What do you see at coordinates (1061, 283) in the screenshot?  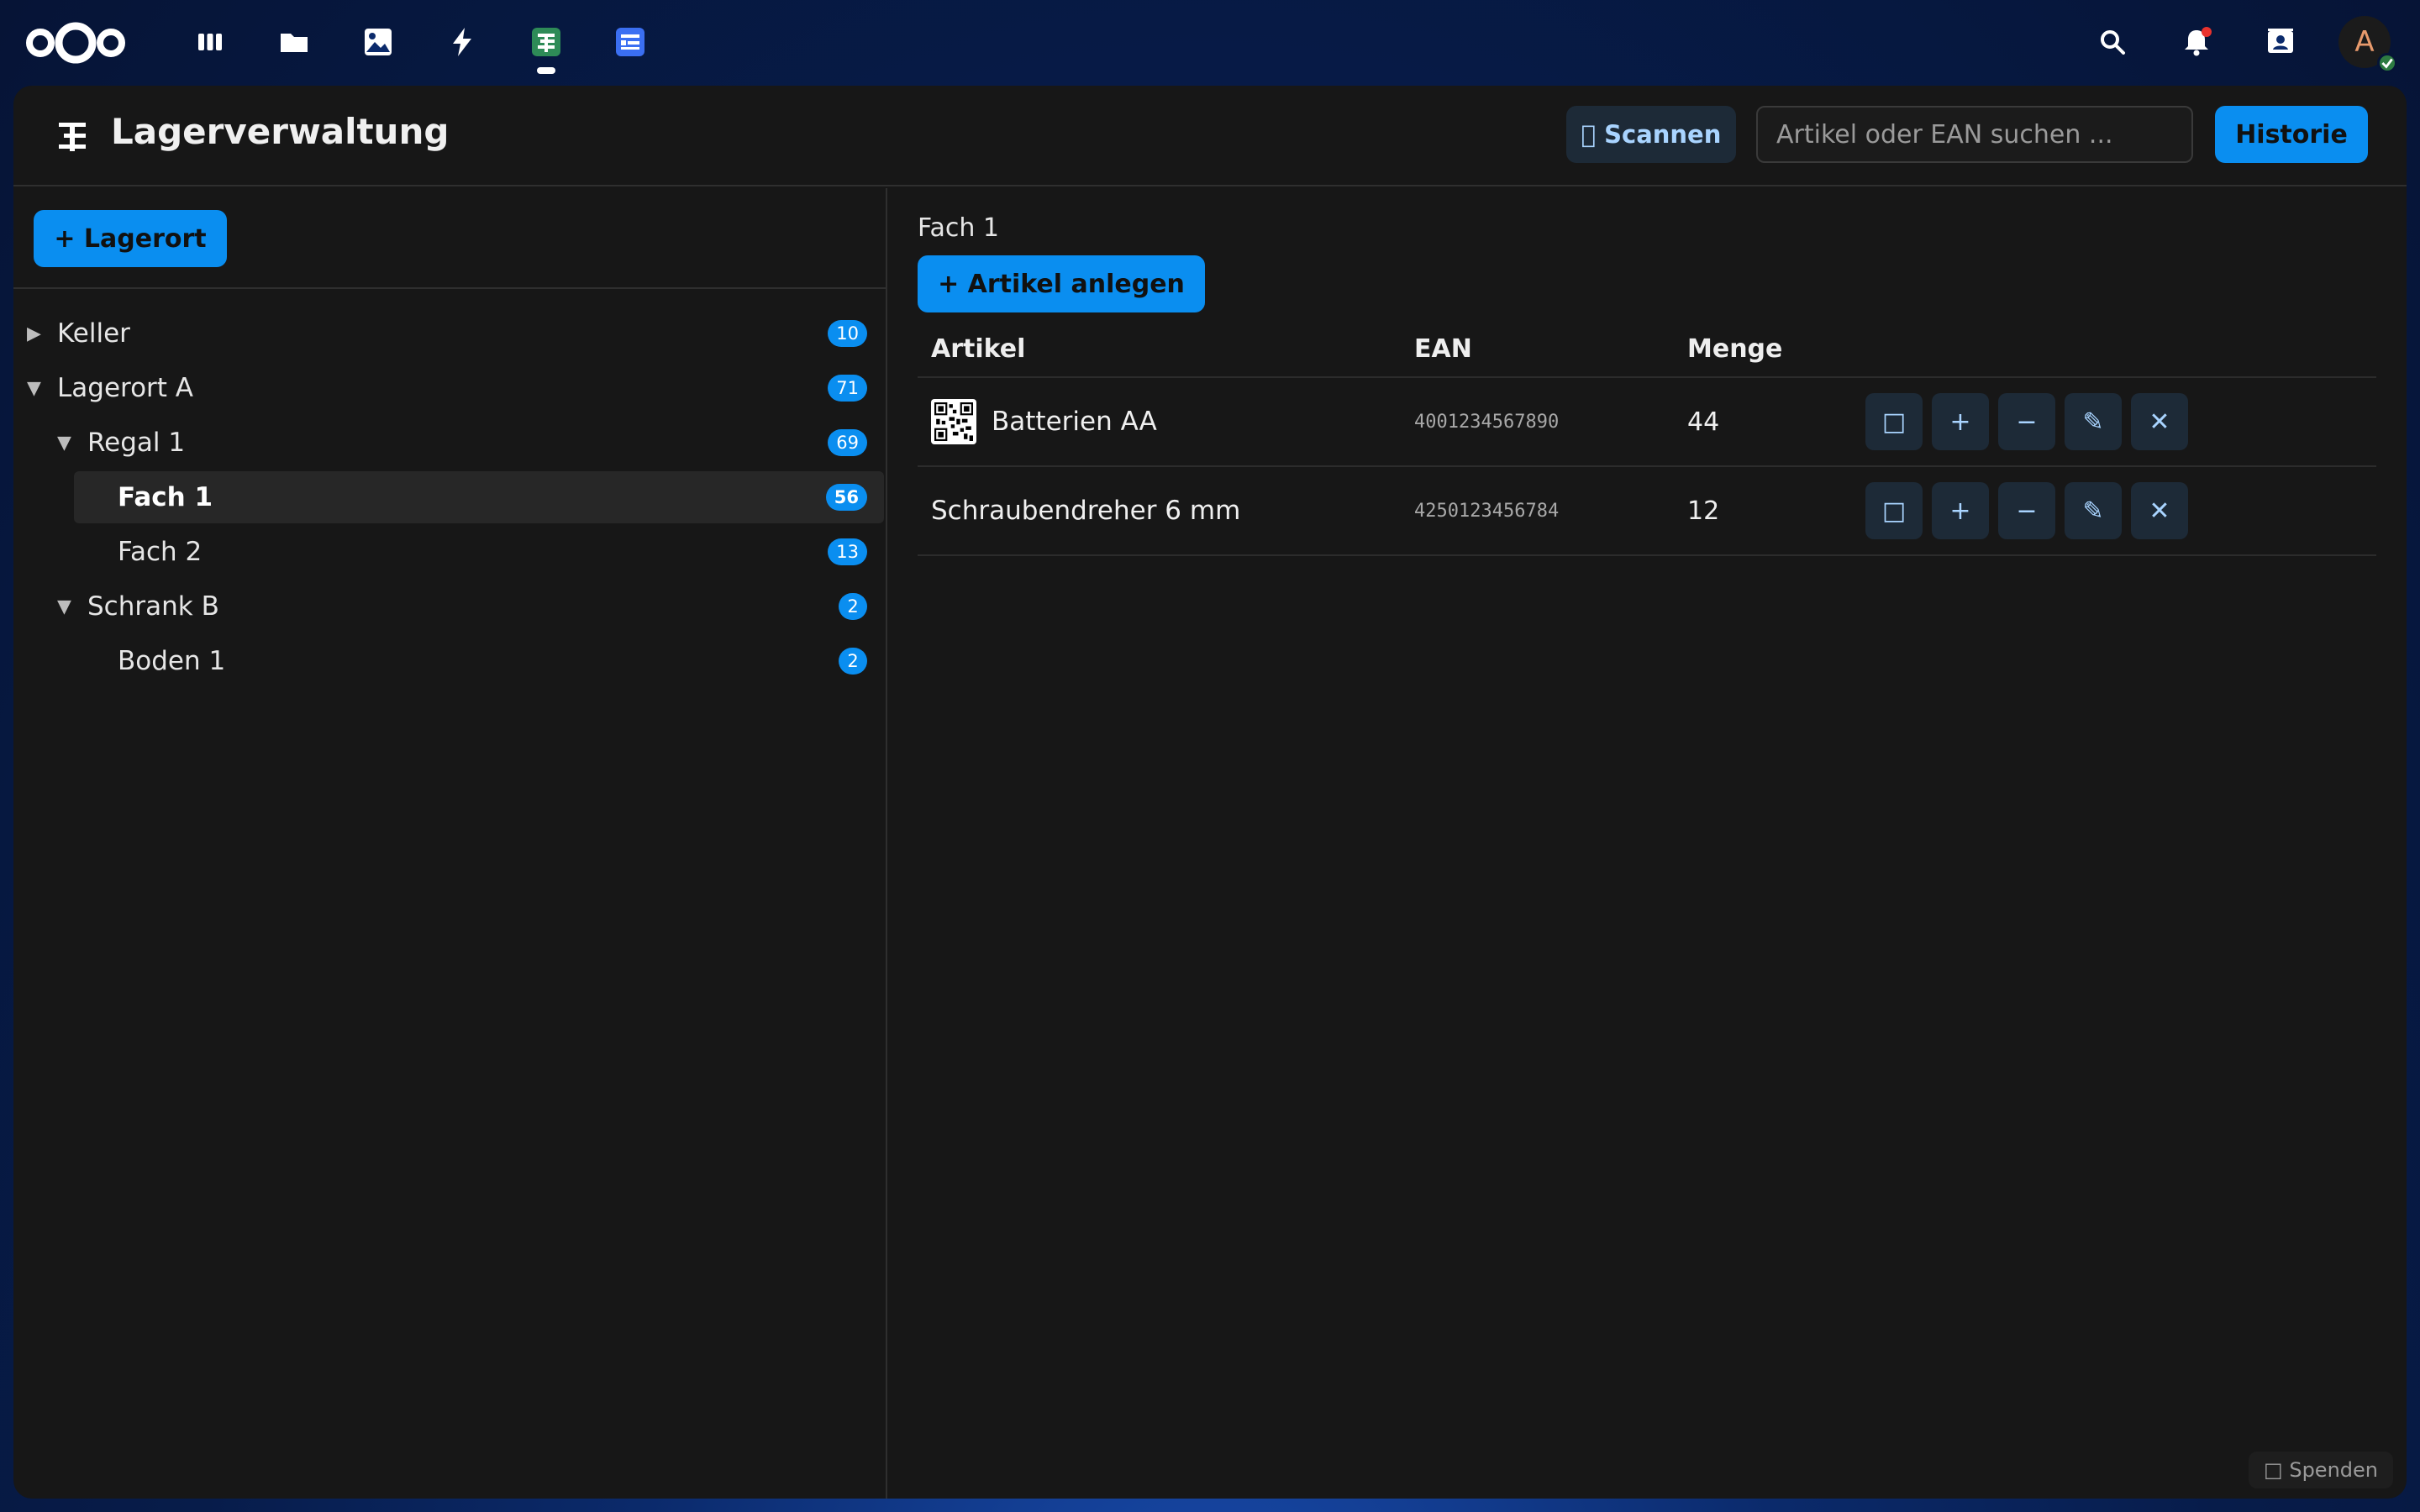 I see `add-article-button: + Artikel anlegen` at bounding box center [1061, 283].